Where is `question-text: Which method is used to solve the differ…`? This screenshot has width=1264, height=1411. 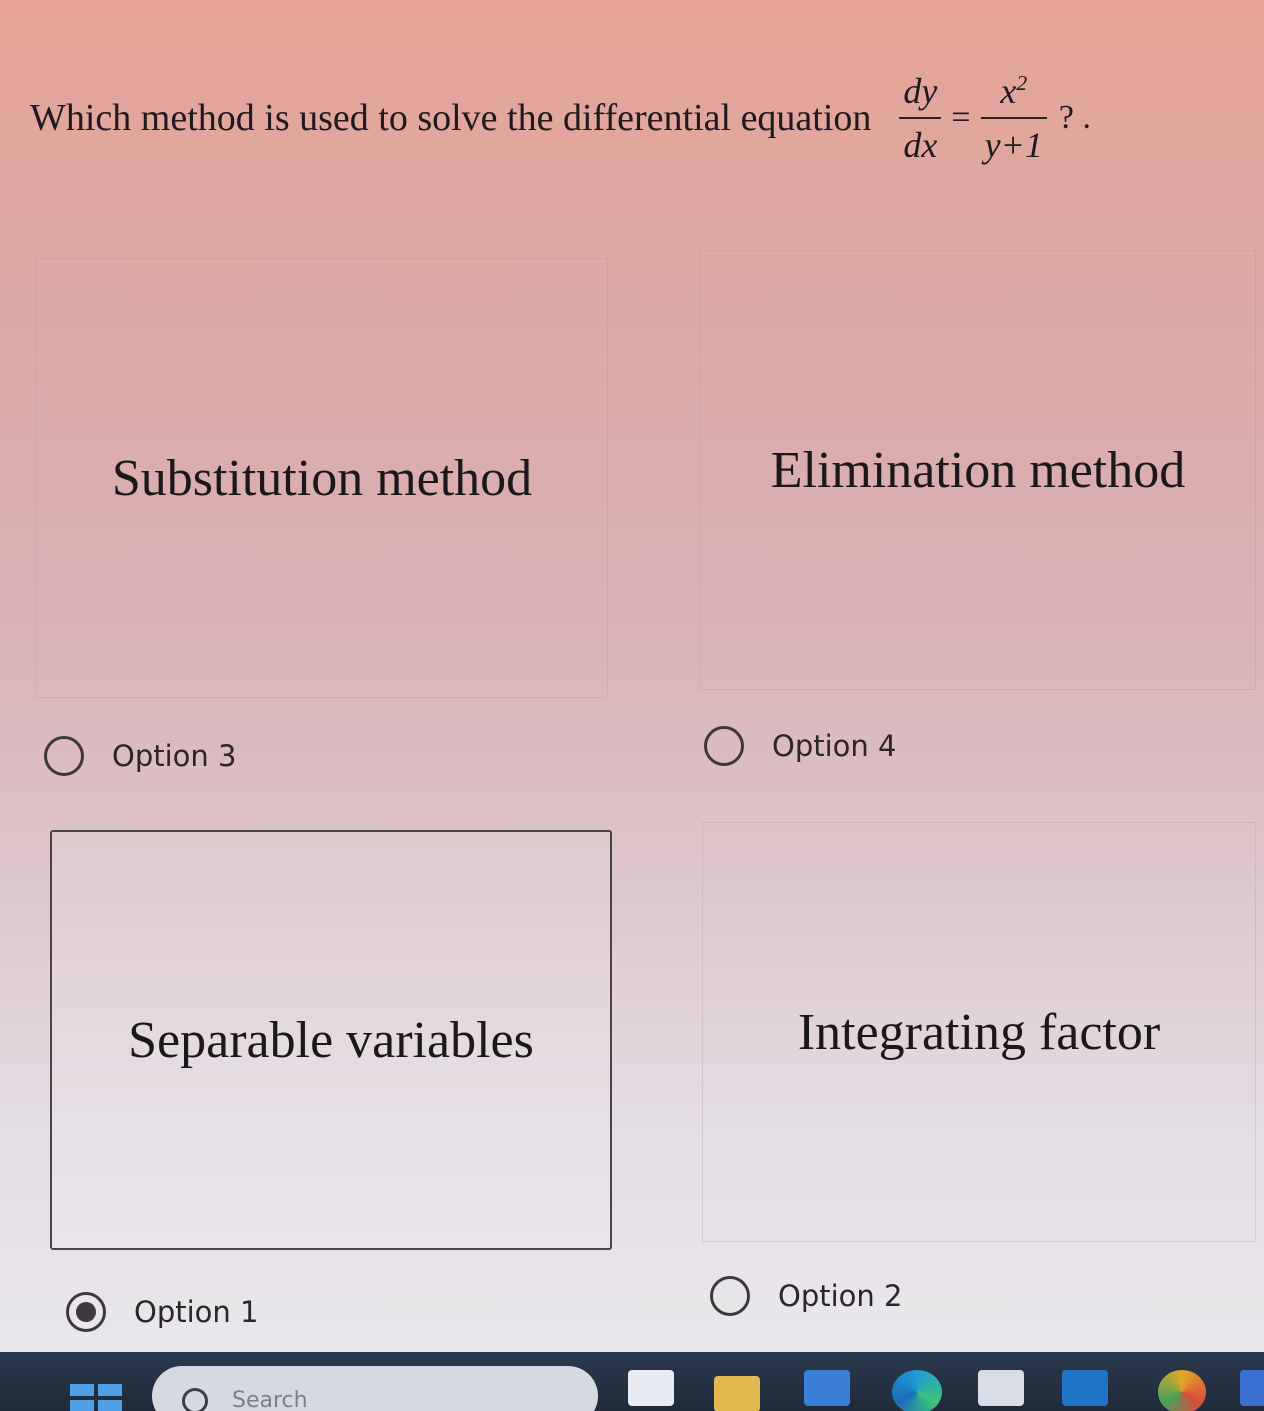 question-text: Which method is used to solve the differ… is located at coordinates (451, 118).